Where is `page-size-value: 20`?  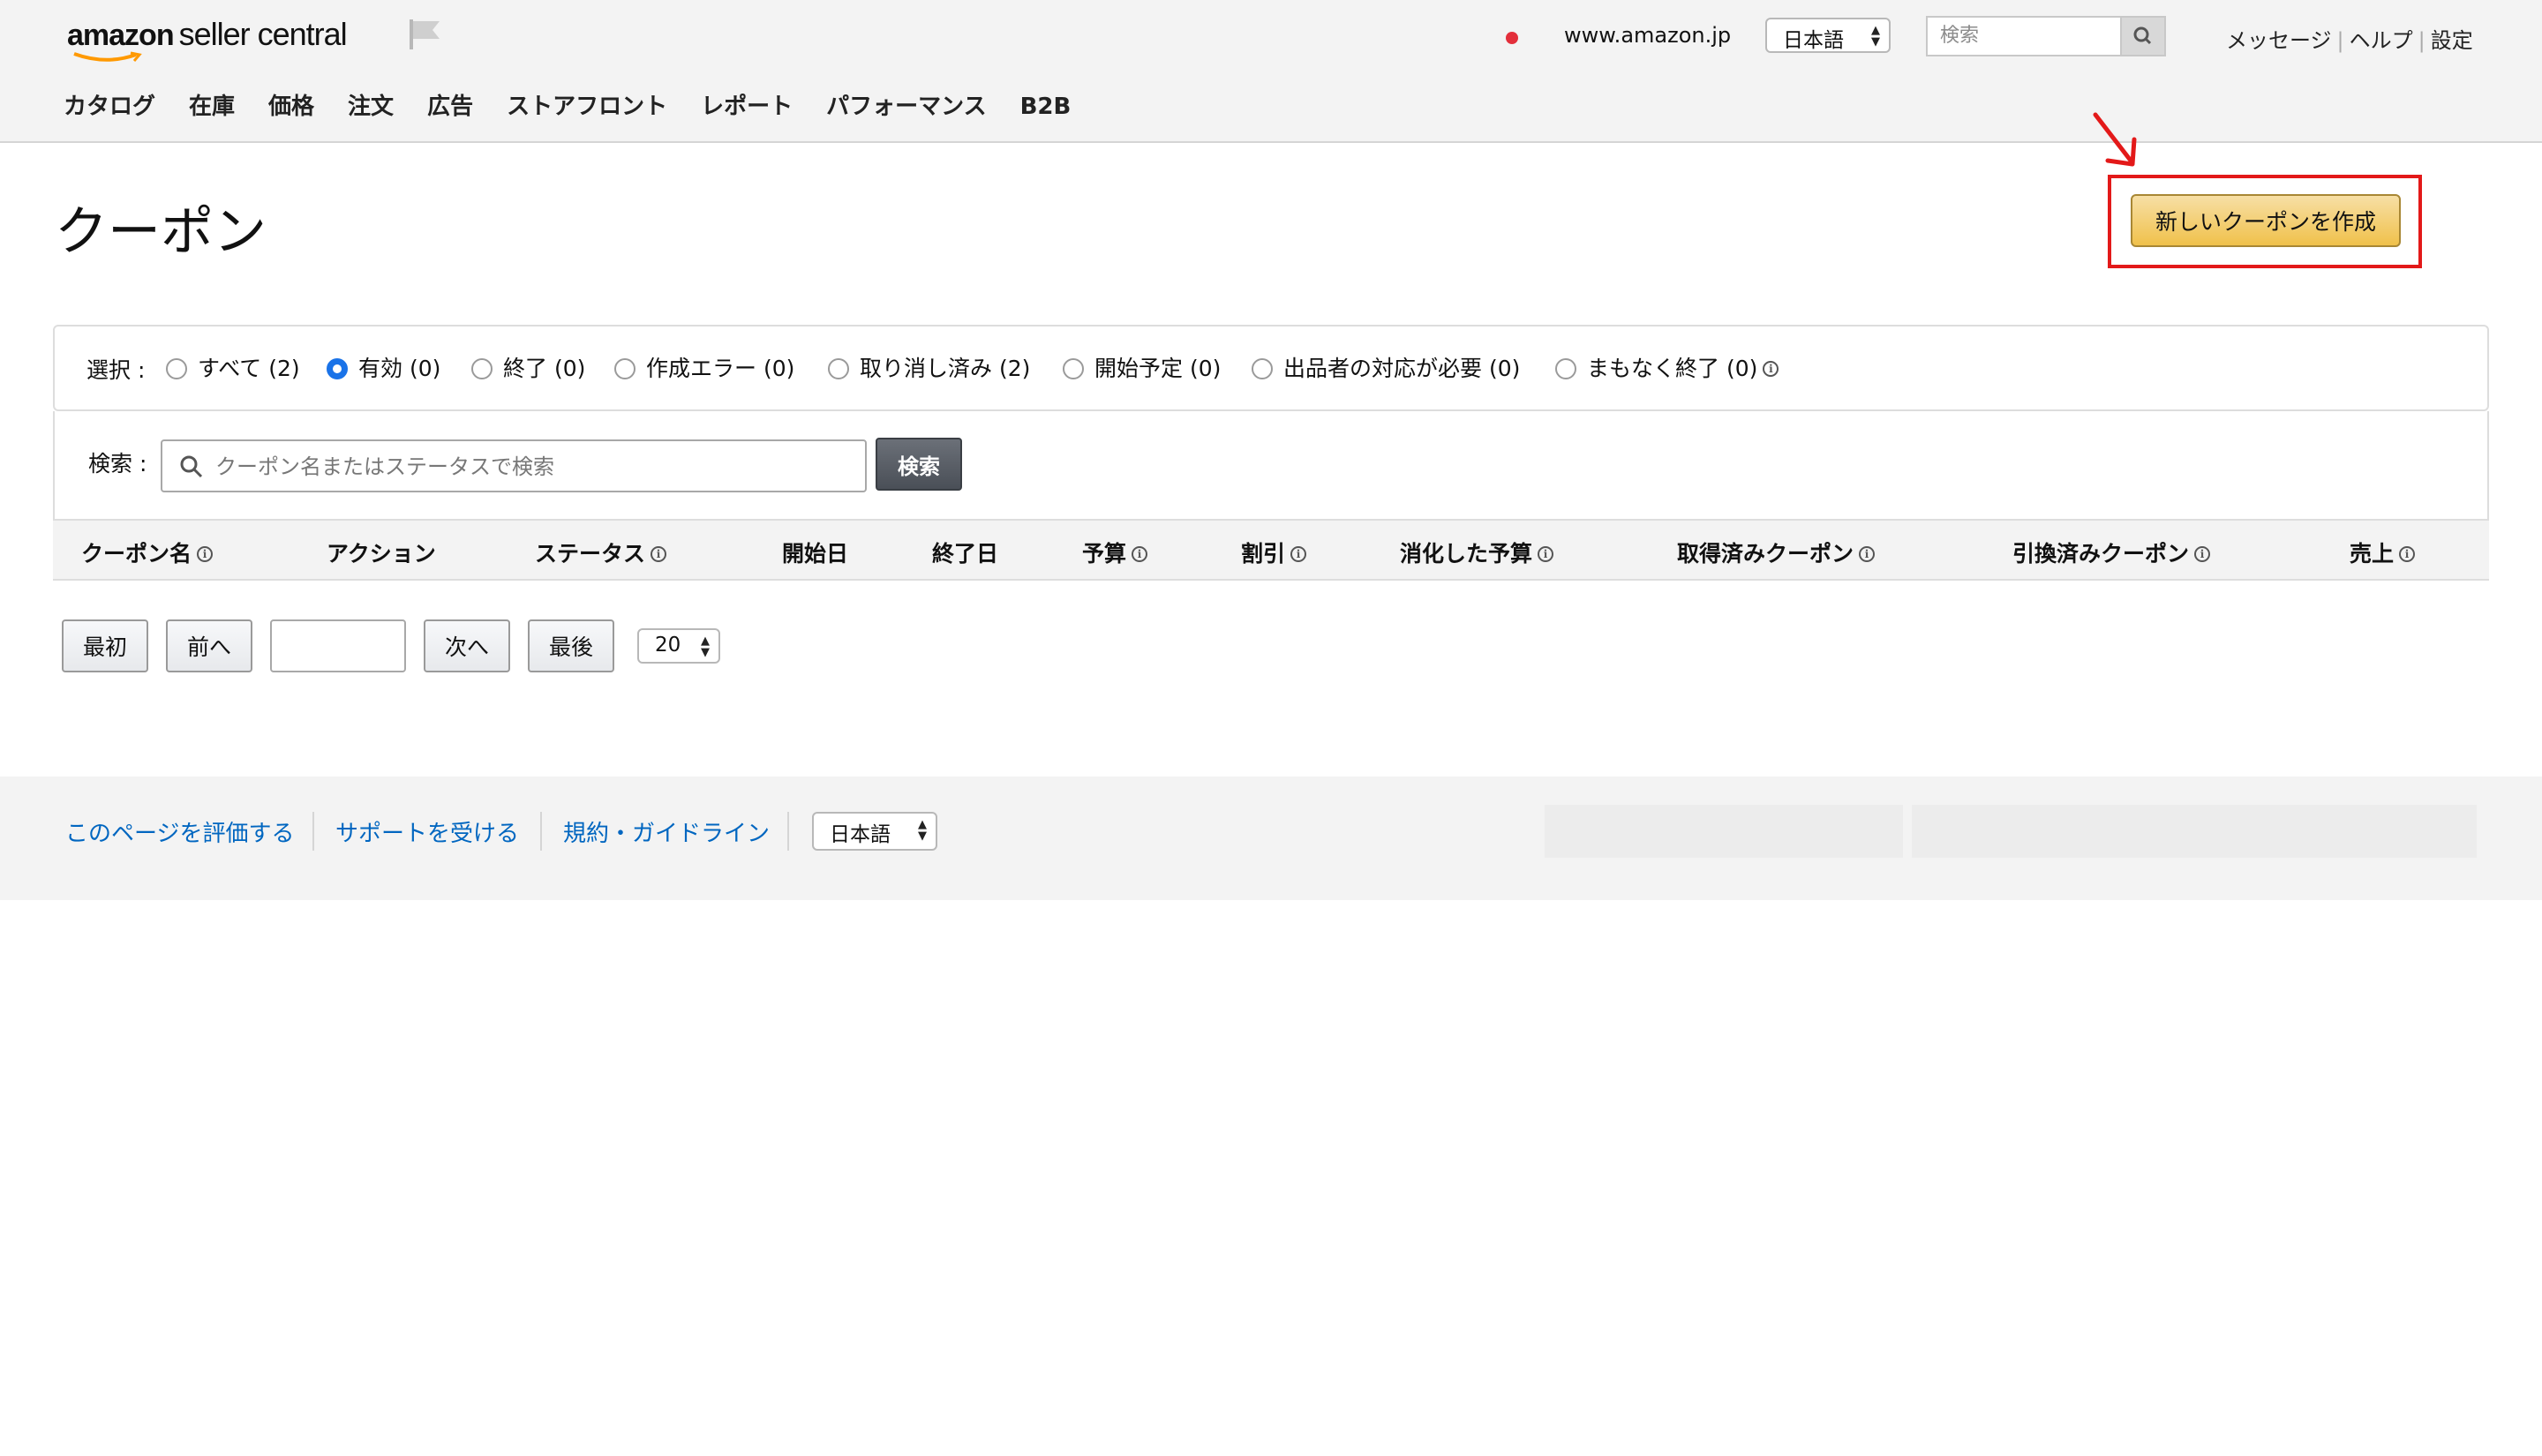 page-size-value: 20 is located at coordinates (668, 645).